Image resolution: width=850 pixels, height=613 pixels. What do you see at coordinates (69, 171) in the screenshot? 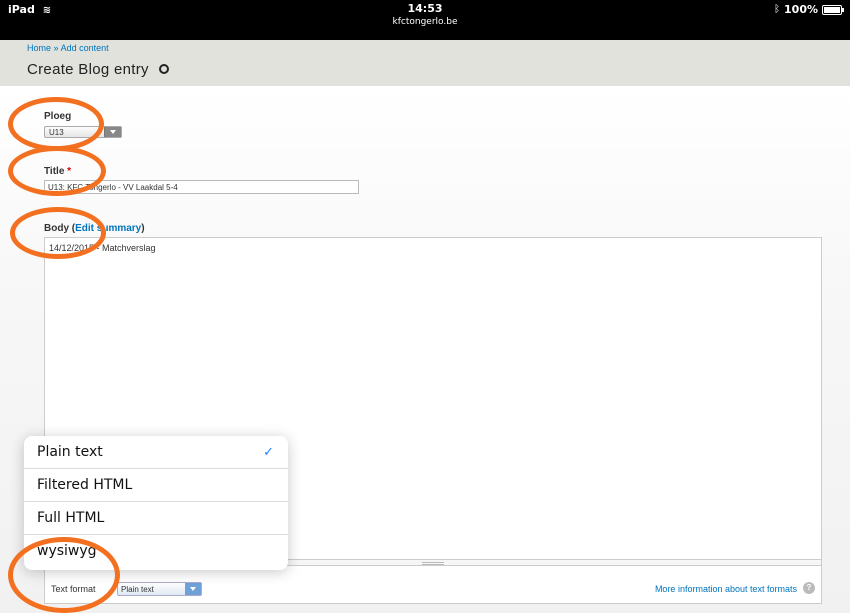
I see `required-mark: *` at bounding box center [69, 171].